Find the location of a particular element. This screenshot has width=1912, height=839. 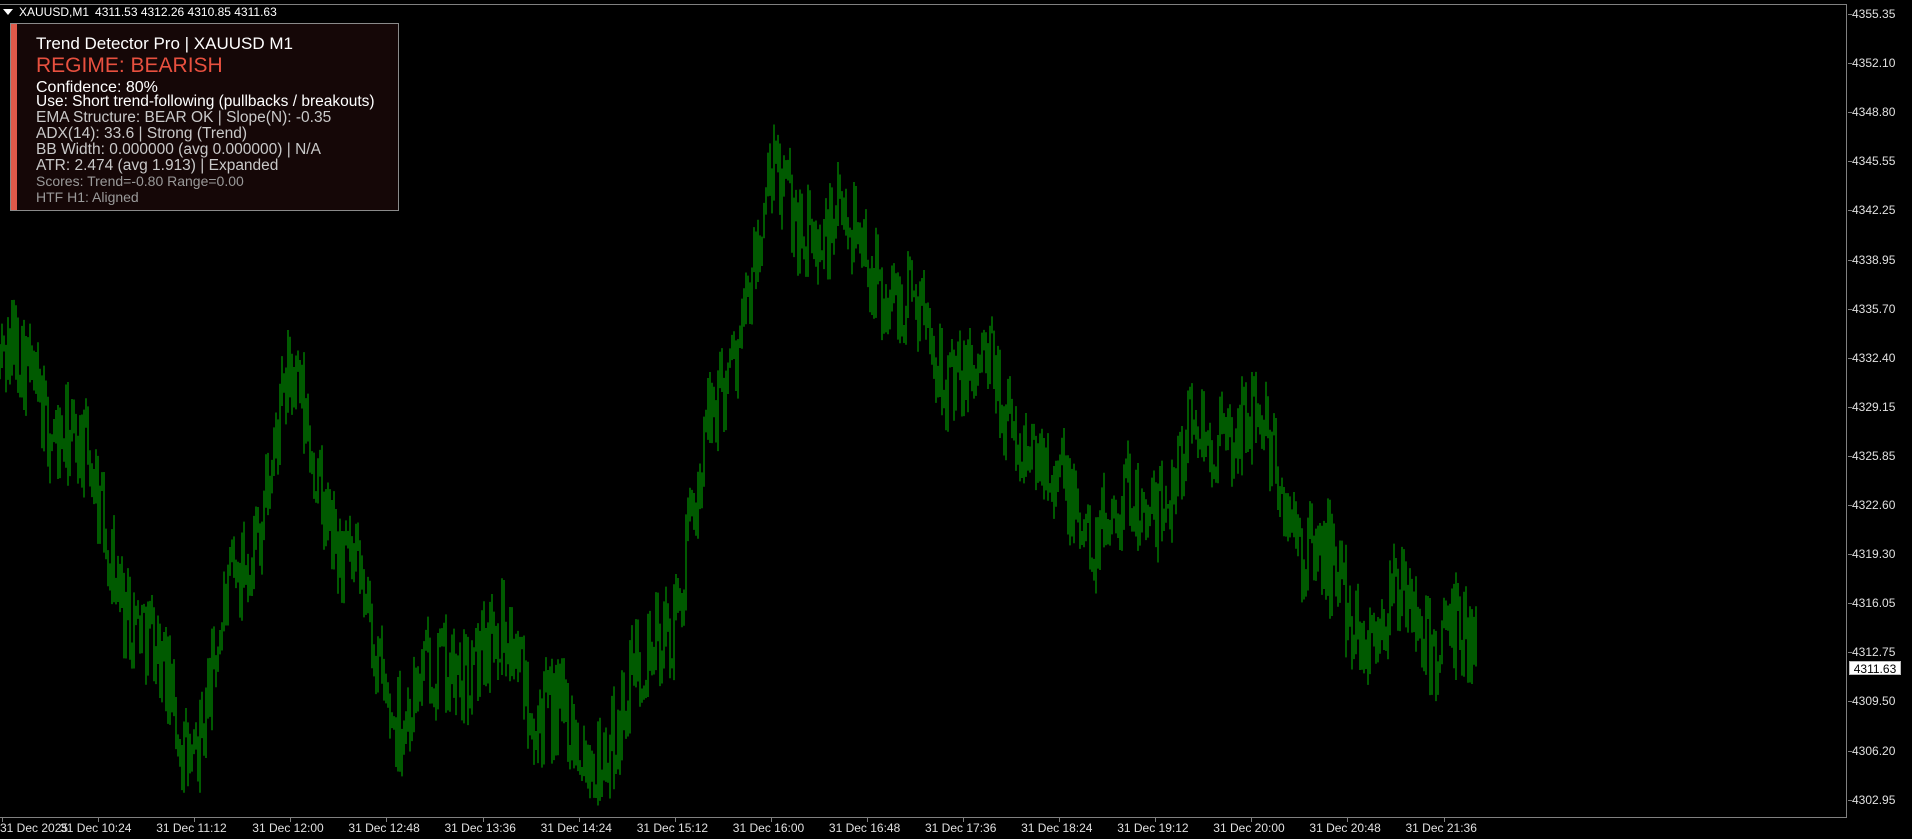

panel-accent-bar is located at coordinates (14, 117).